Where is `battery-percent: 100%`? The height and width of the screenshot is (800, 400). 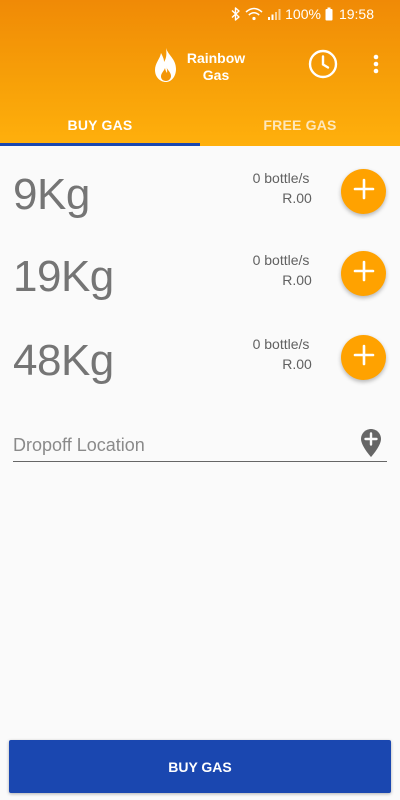 battery-percent: 100% is located at coordinates (303, 14).